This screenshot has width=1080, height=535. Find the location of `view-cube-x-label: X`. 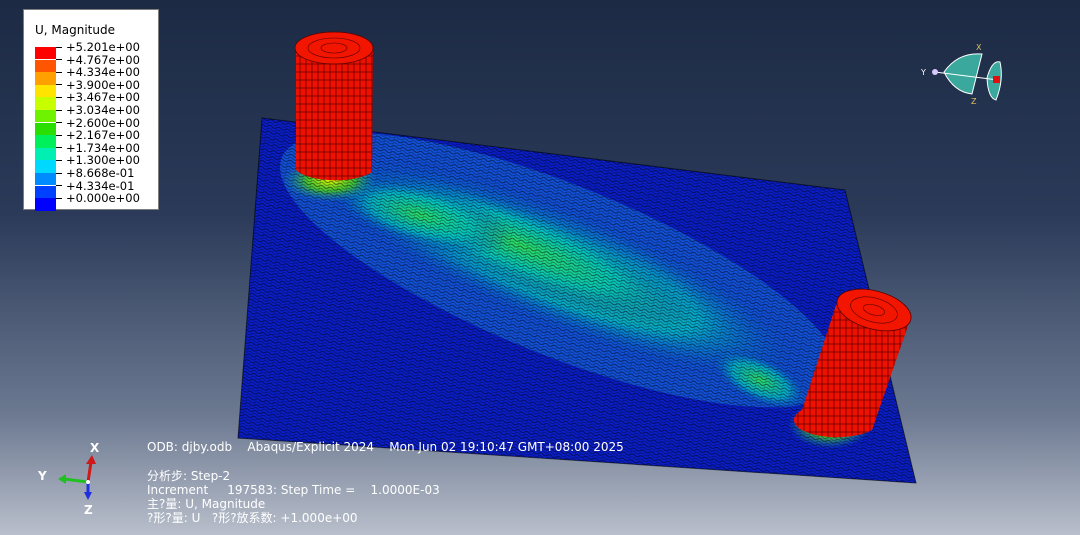

view-cube-x-label: X is located at coordinates (979, 47).